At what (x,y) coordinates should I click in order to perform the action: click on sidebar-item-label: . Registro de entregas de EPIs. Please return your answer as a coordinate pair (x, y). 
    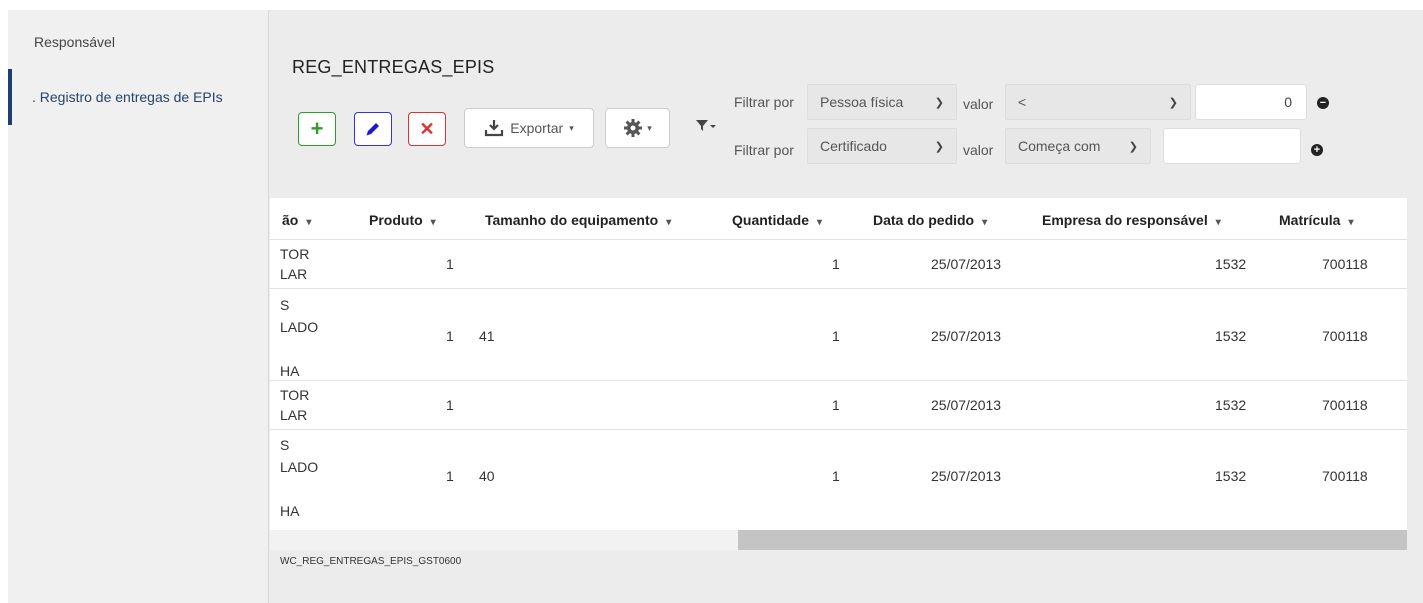
    Looking at the image, I should click on (127, 97).